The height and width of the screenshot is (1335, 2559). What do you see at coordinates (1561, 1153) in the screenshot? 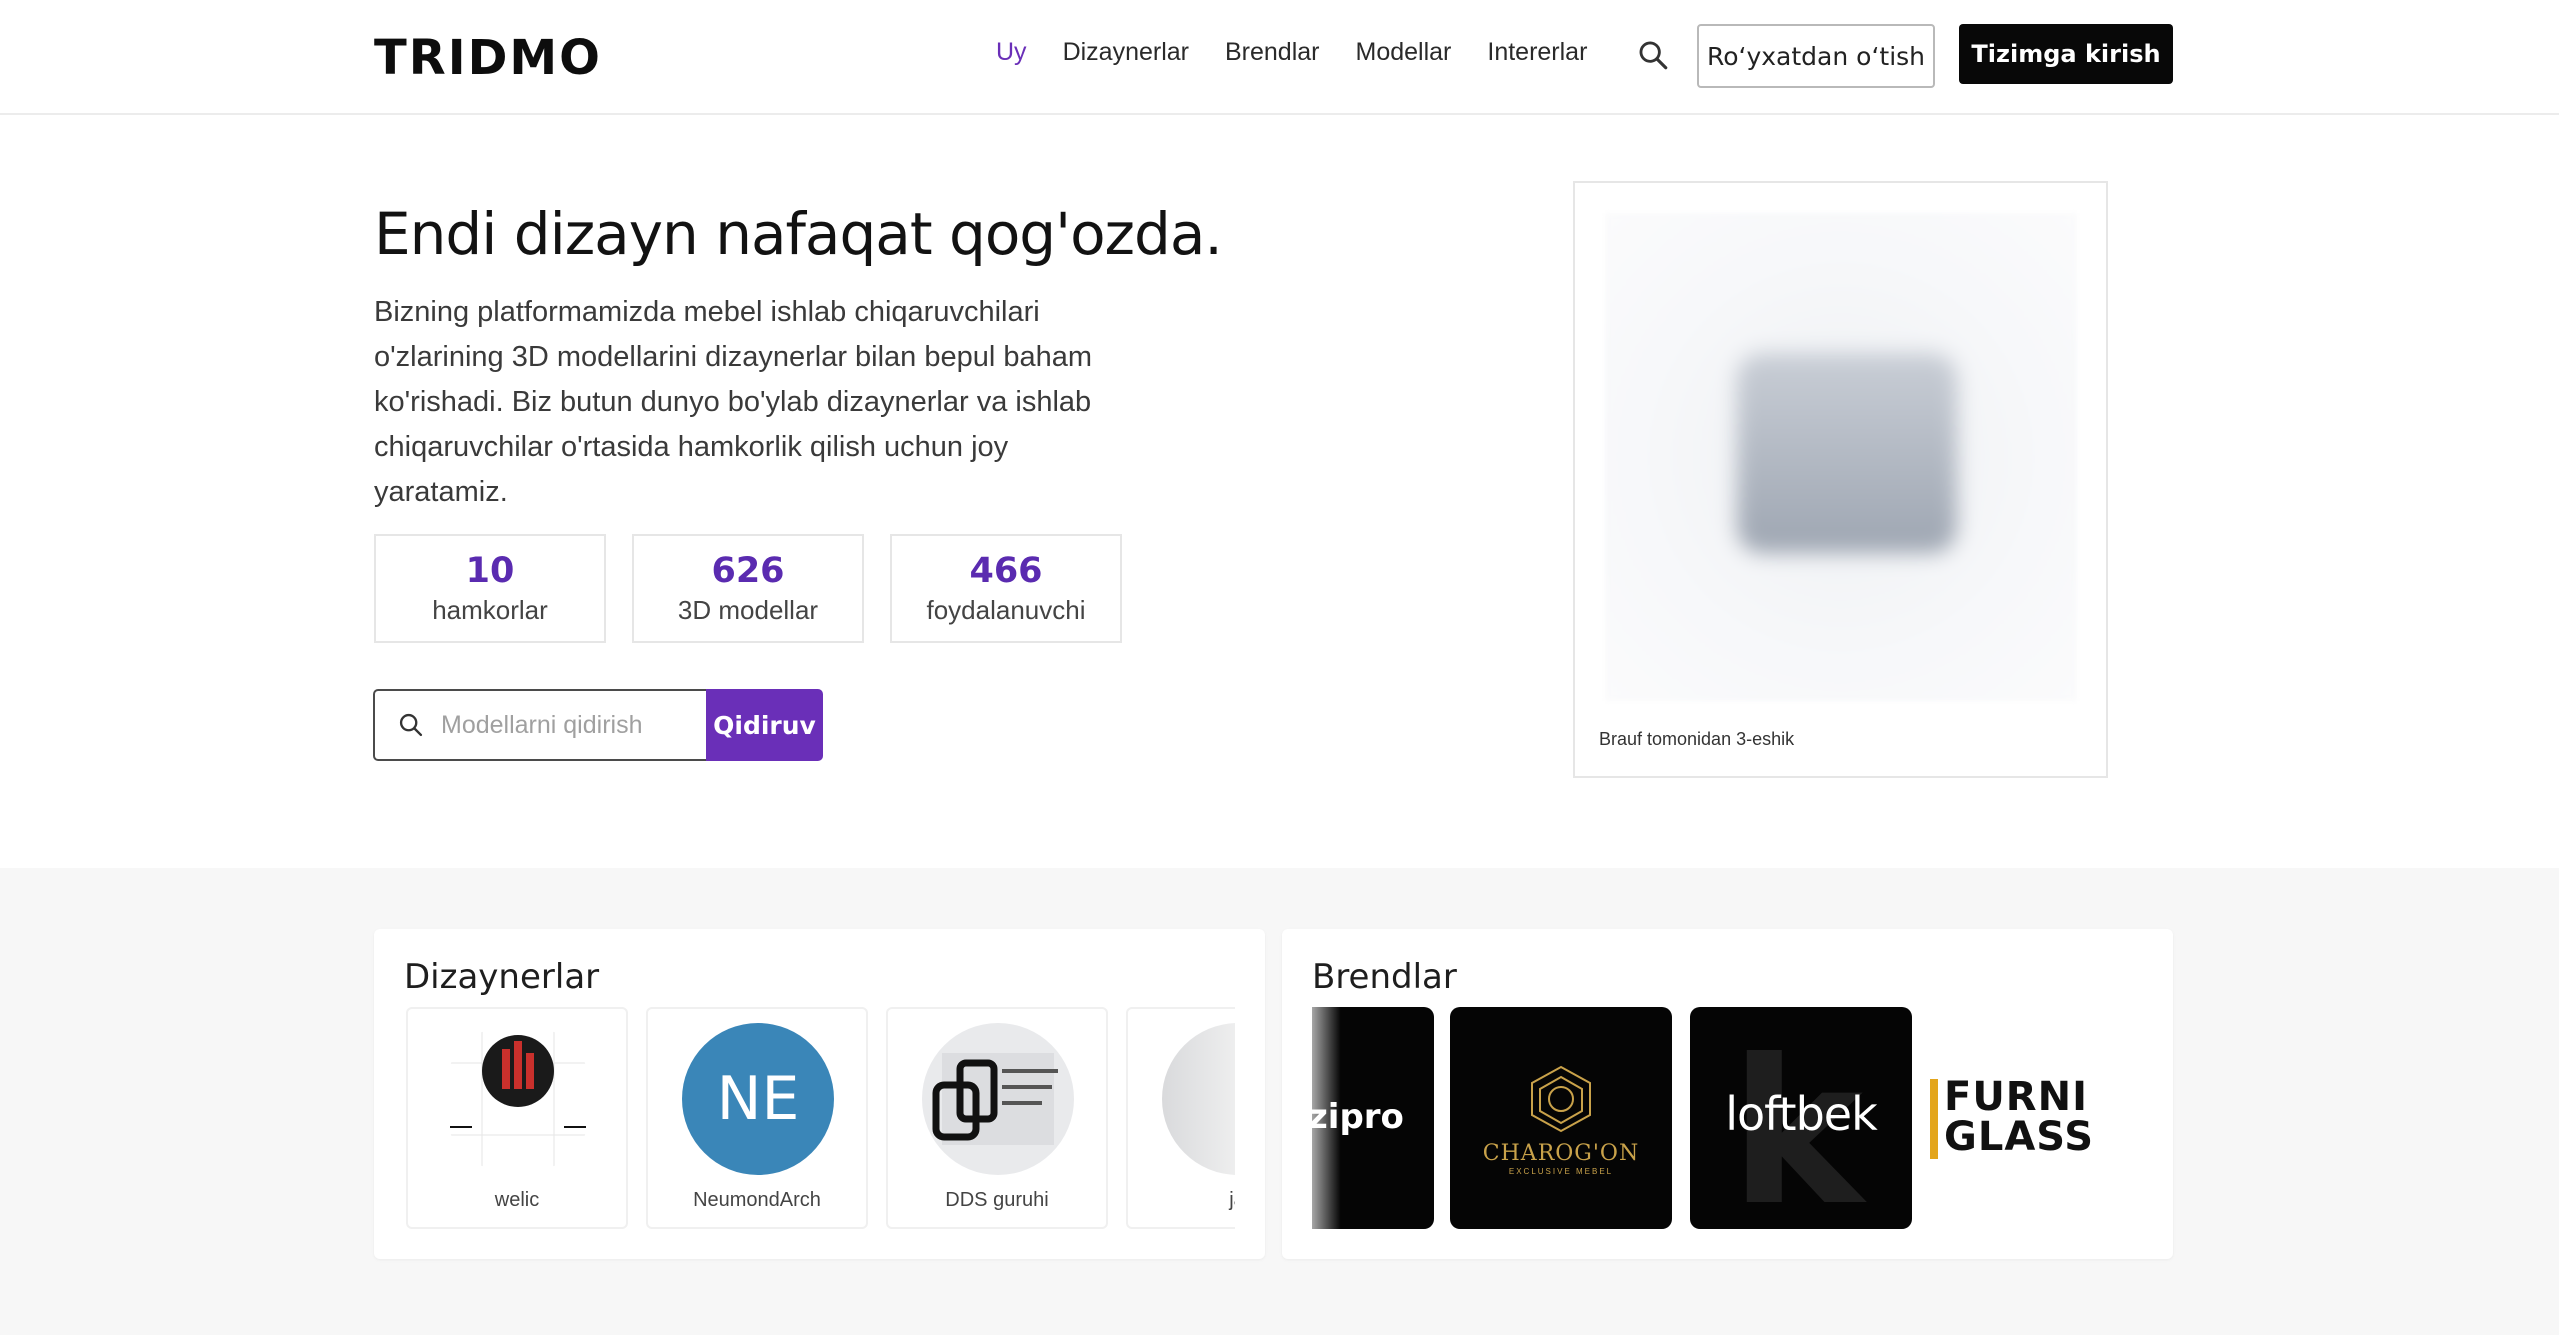
I see `brand-logo-text: CHAROG'ON` at bounding box center [1561, 1153].